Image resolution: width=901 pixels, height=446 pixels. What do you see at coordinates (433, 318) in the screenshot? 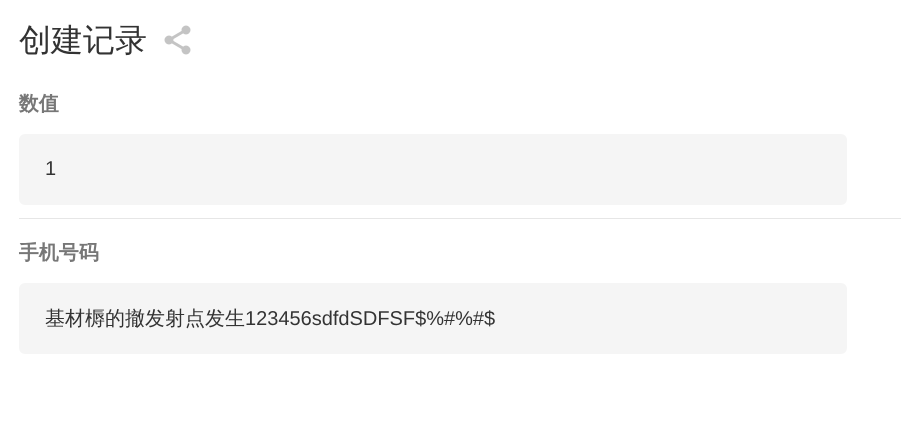
I see `input-field: 基材槈的撤发射点发生123456sdfdSDFSF$%#%#$` at bounding box center [433, 318].